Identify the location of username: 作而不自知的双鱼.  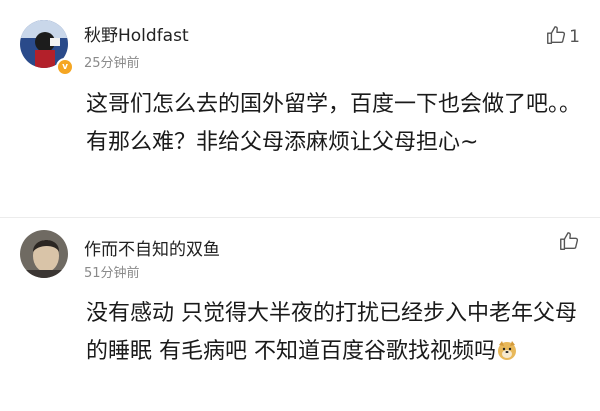
(152, 247).